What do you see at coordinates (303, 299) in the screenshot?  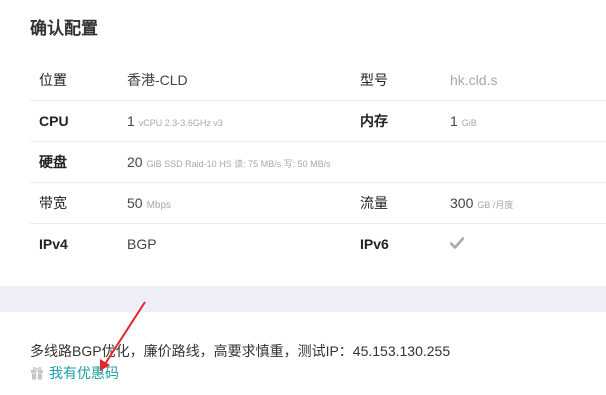 I see `section-divider` at bounding box center [303, 299].